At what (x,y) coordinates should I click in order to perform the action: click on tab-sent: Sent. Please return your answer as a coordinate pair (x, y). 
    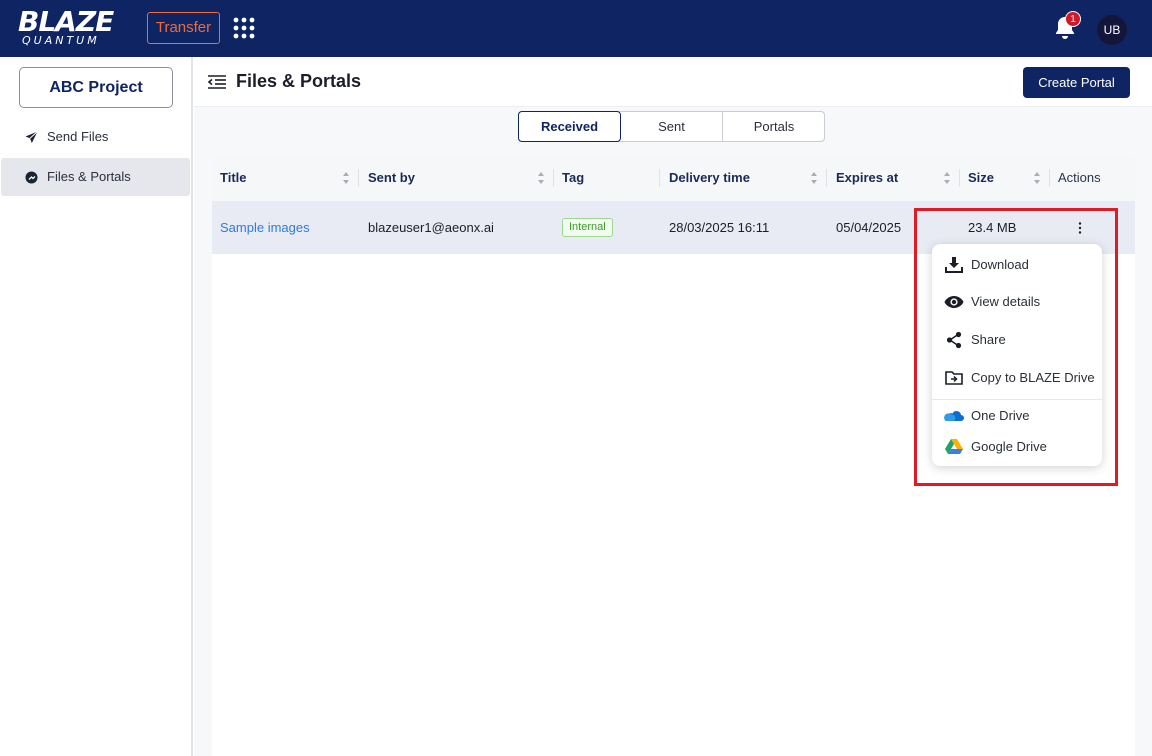
    Looking at the image, I should click on (672, 126).